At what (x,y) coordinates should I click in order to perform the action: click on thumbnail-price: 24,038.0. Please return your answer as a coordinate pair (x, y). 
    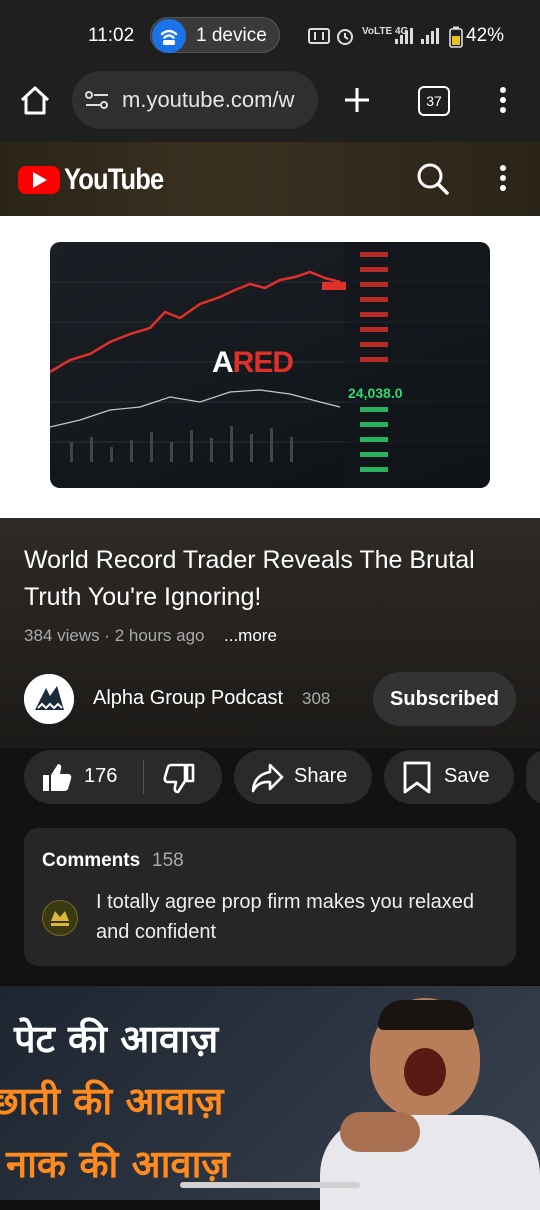
    Looking at the image, I should click on (375, 393).